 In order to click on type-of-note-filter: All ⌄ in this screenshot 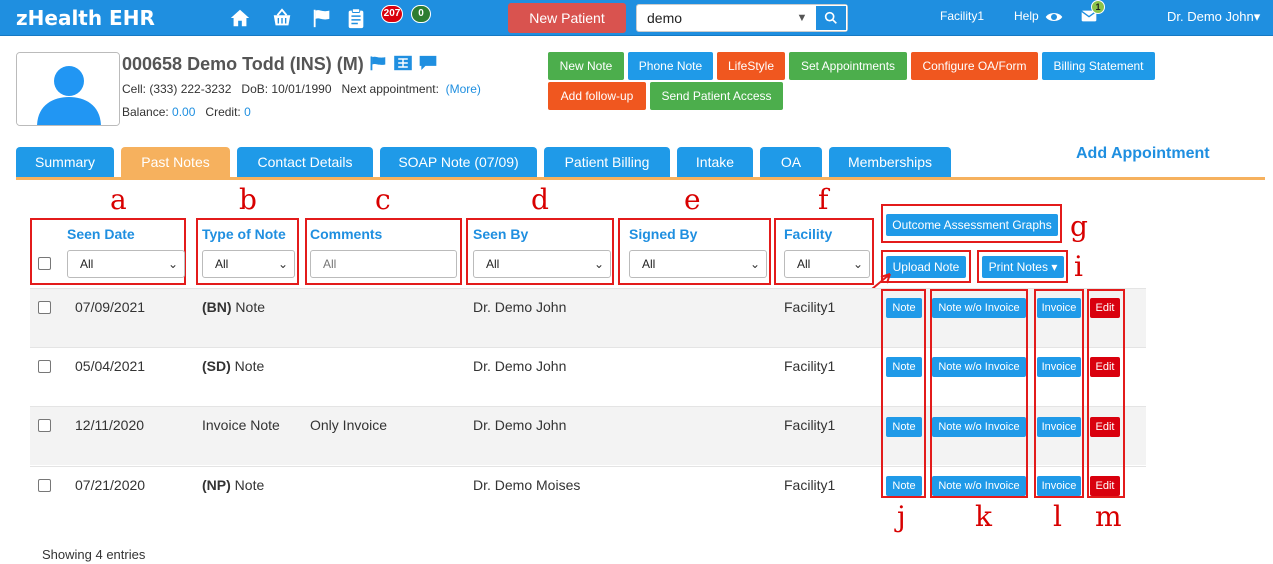, I will do `click(248, 264)`.